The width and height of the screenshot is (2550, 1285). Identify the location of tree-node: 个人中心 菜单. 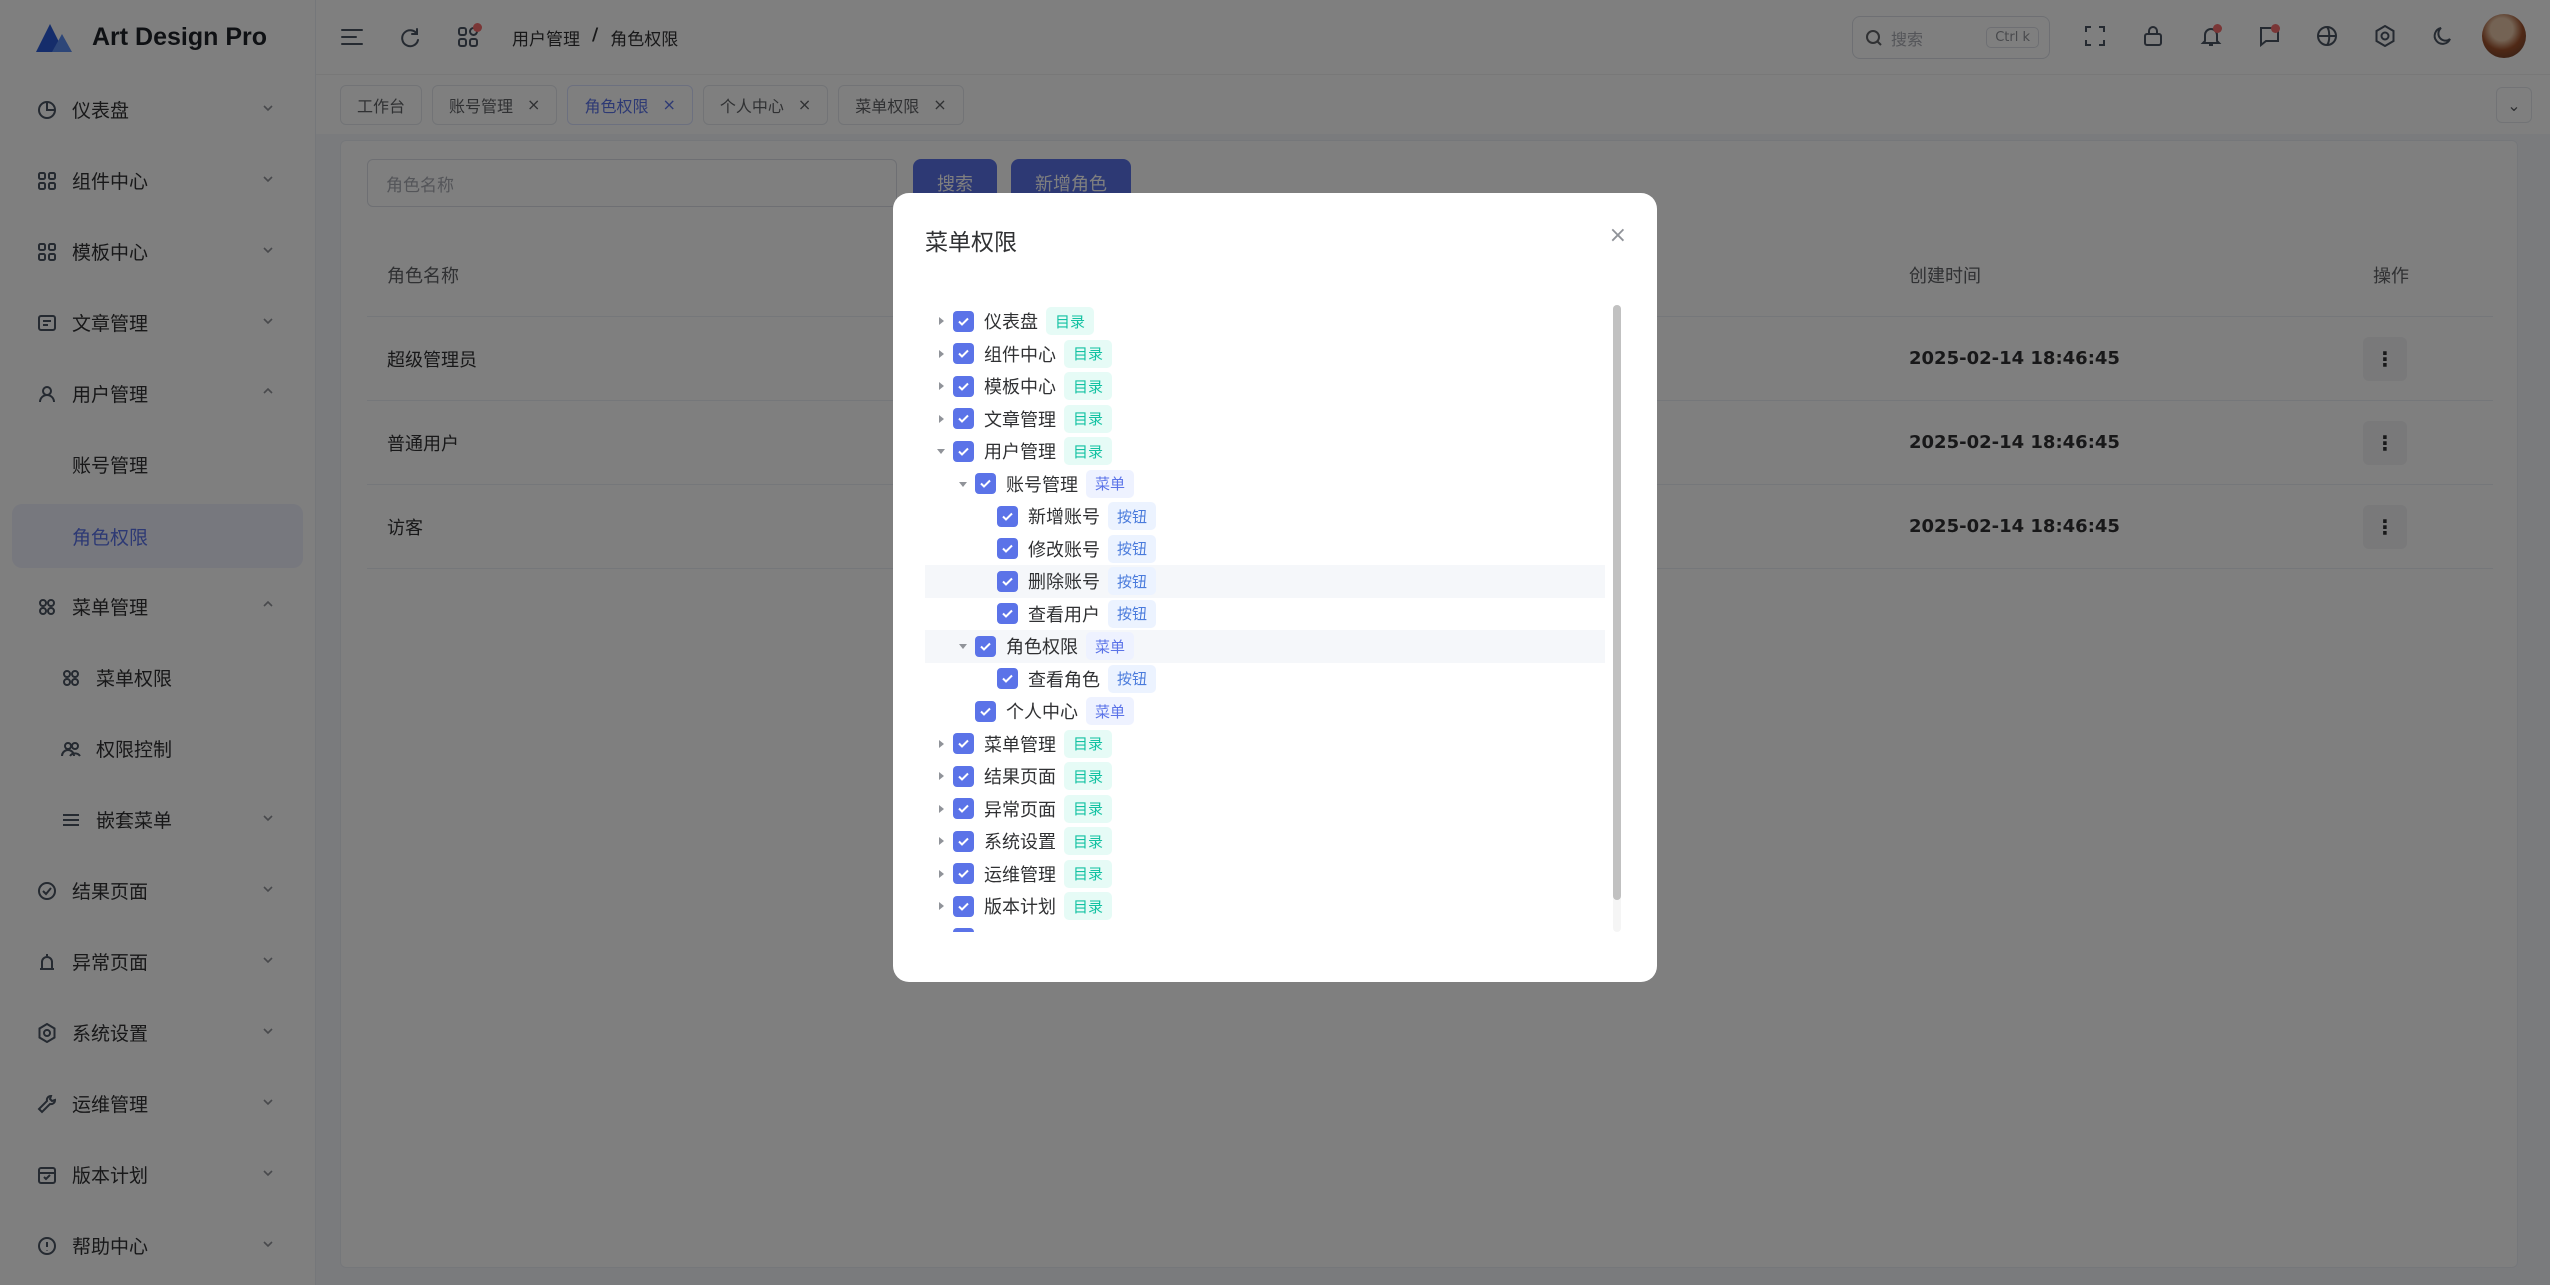
(1265, 711).